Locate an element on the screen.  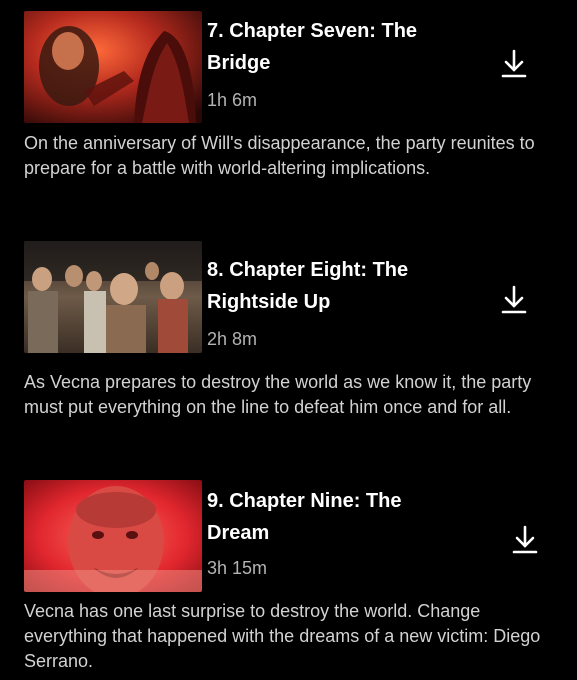
episode-8-thumbnail-art is located at coordinates (113, 297).